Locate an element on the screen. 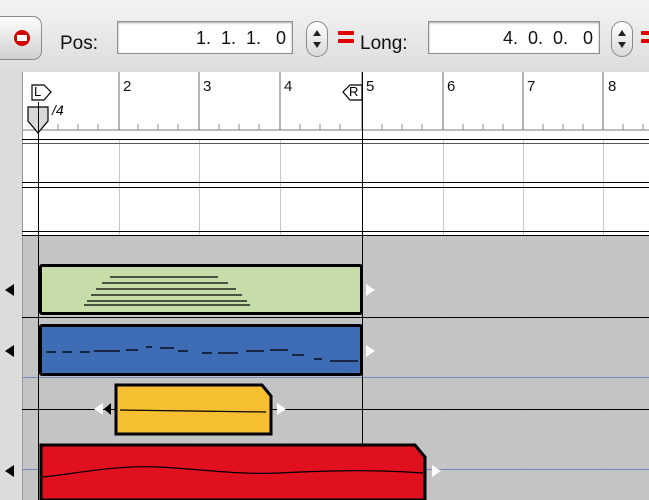 The width and height of the screenshot is (649, 500). right-locator: R is located at coordinates (352, 92).